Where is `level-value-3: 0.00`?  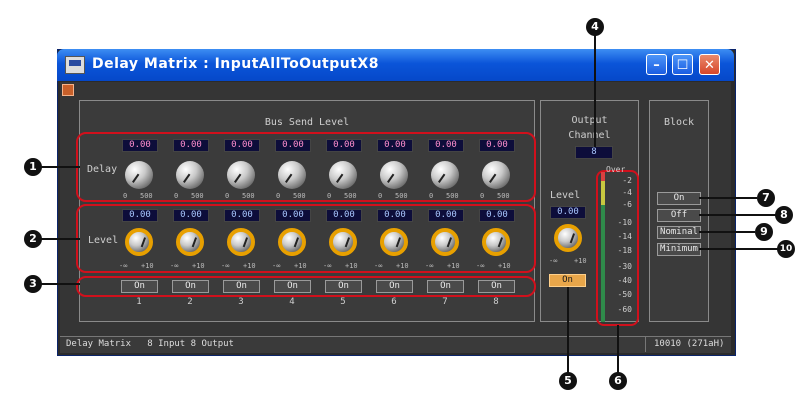 level-value-3: 0.00 is located at coordinates (242, 215).